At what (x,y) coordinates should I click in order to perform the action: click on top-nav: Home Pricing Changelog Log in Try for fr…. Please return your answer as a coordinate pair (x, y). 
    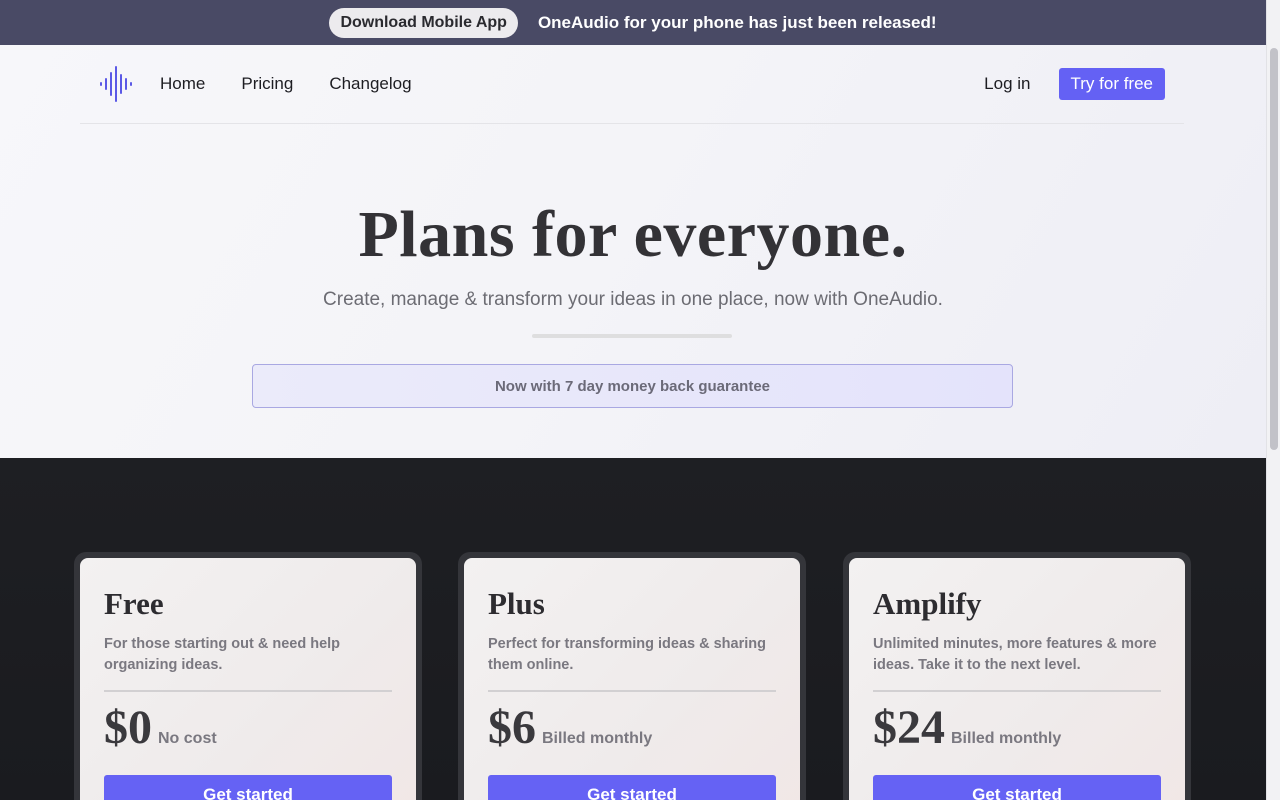
    Looking at the image, I should click on (632, 84).